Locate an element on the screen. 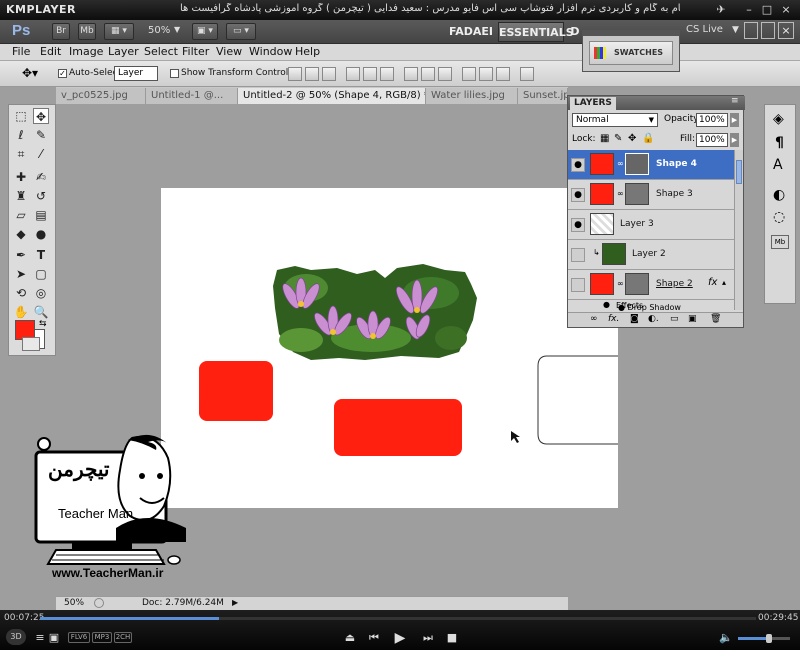 The width and height of the screenshot is (800, 650). cs-live-dropdown-icon: ▼ is located at coordinates (735, 30).